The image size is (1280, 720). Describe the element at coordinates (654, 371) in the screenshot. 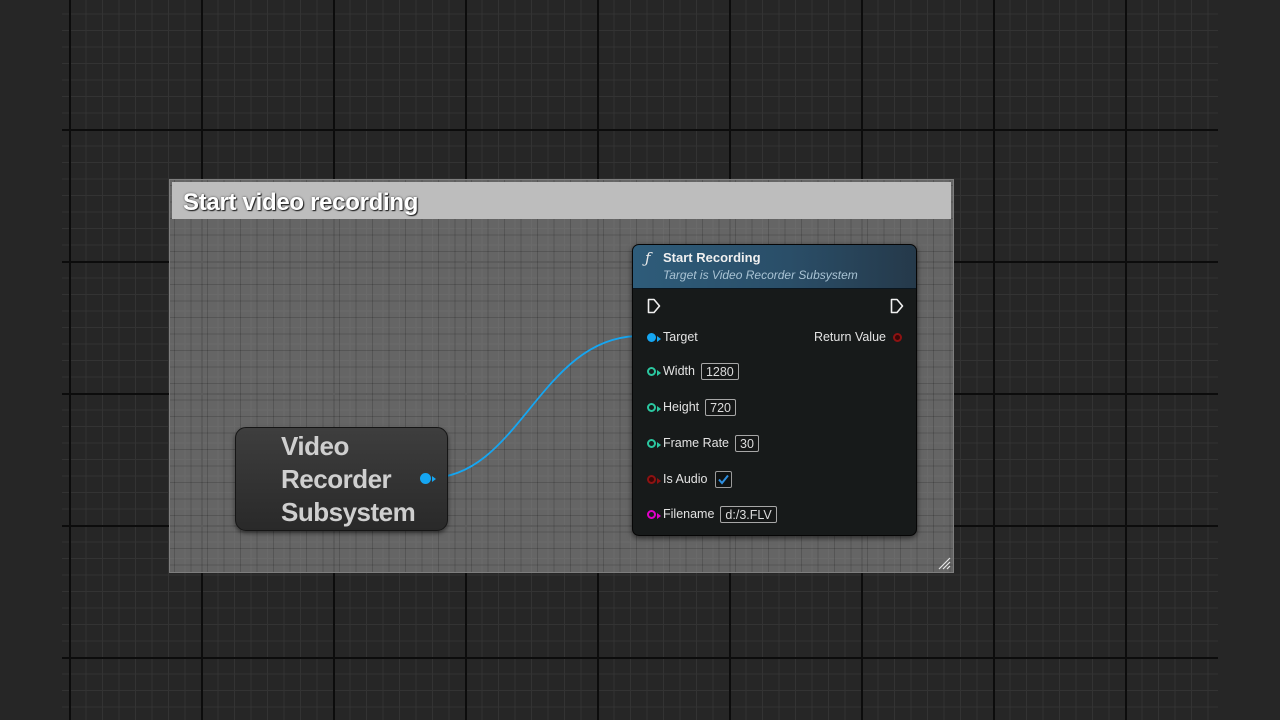

I see `width-pin` at that location.